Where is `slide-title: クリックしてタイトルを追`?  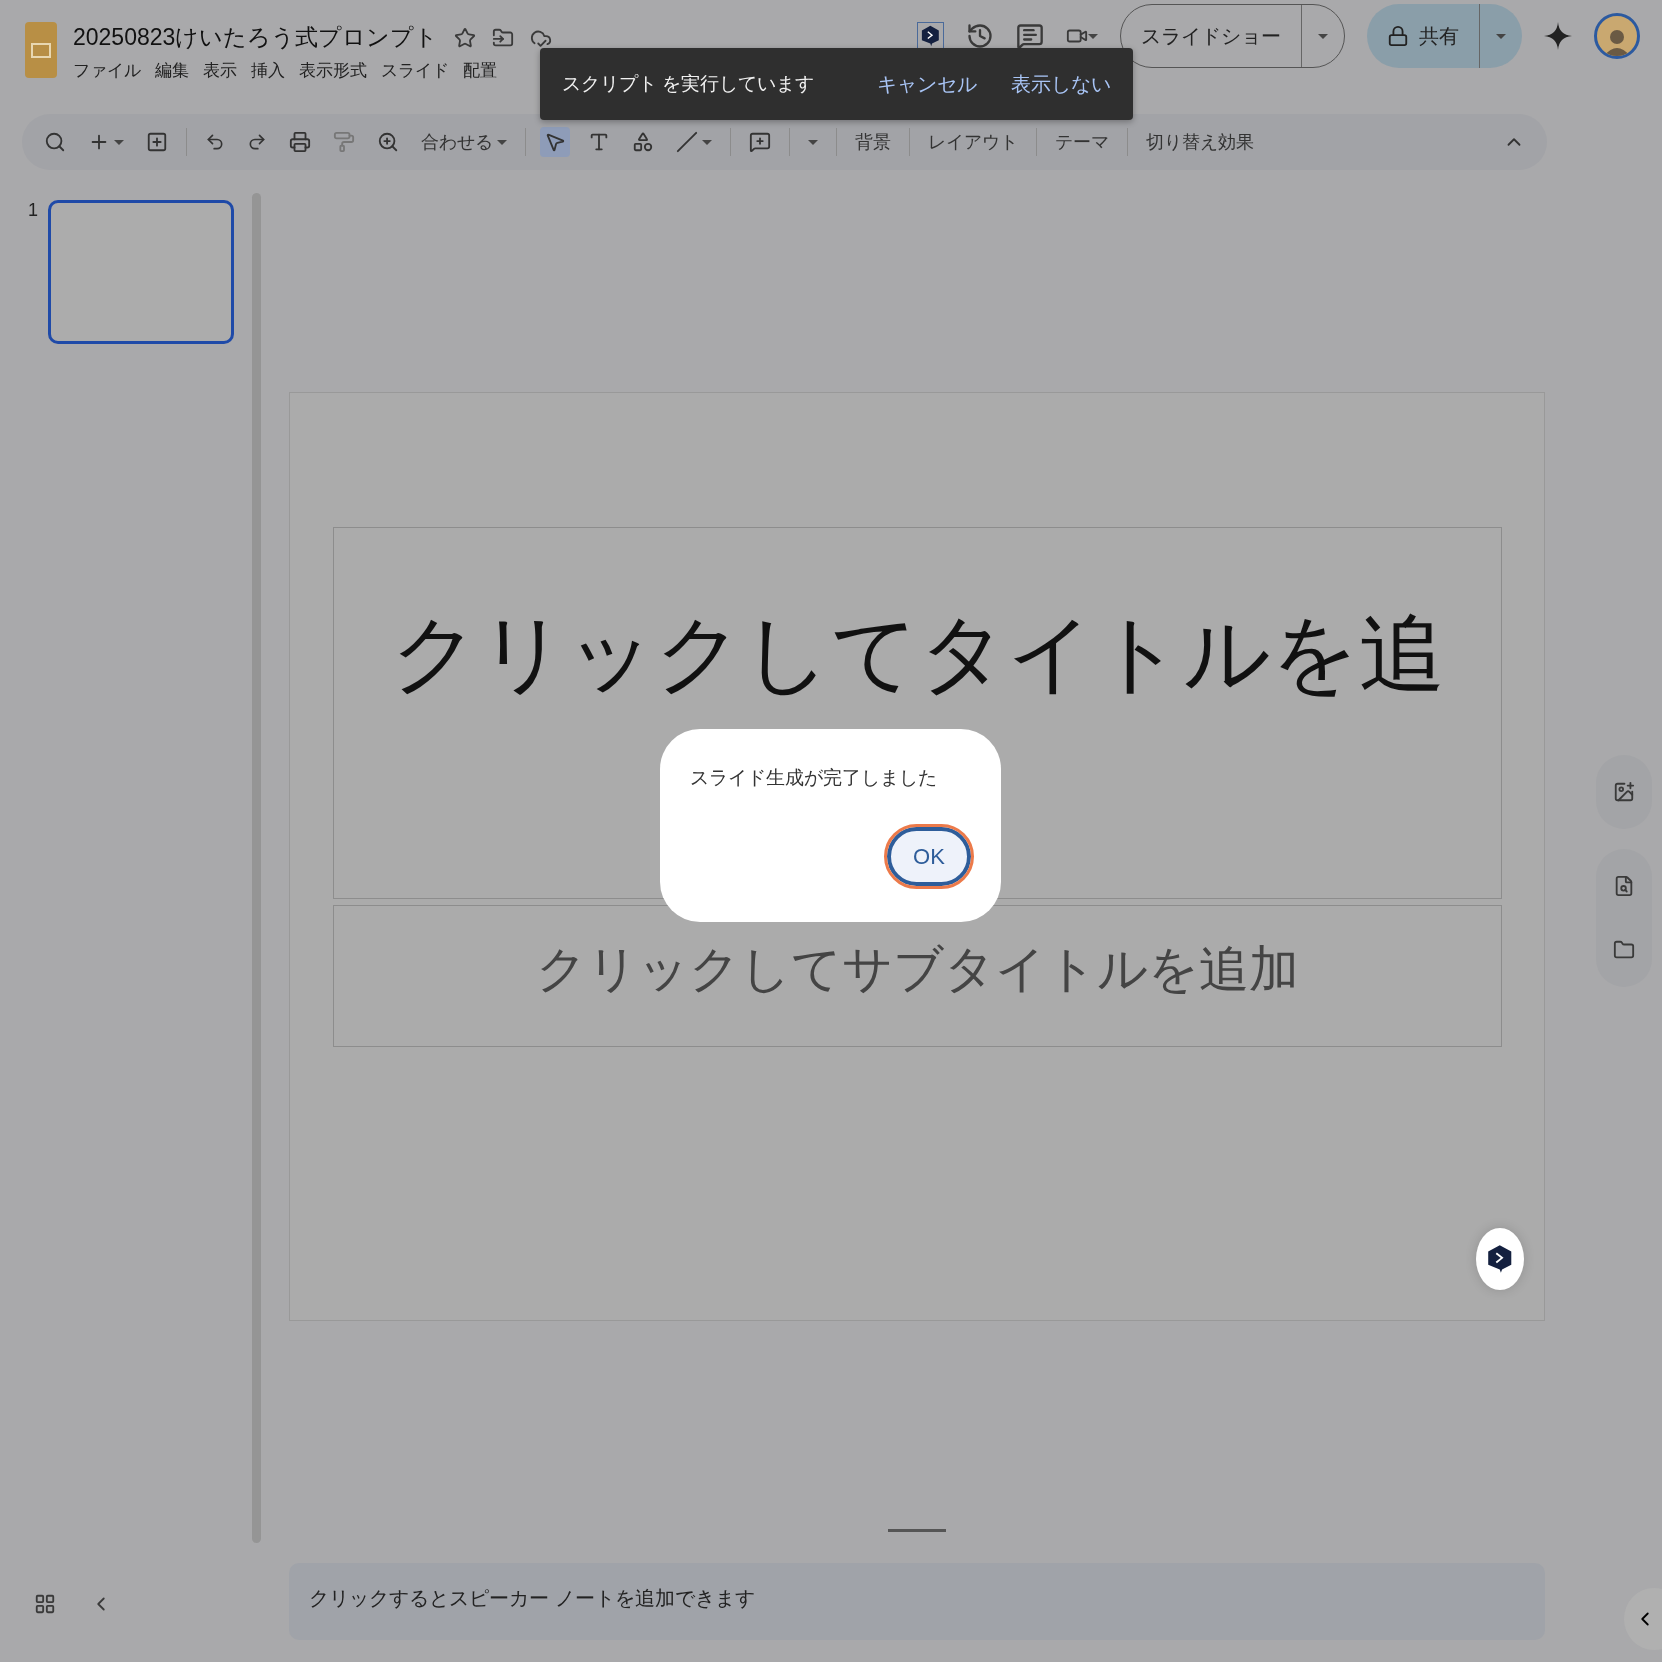 slide-title: クリックしてタイトルを追 is located at coordinates (917, 653).